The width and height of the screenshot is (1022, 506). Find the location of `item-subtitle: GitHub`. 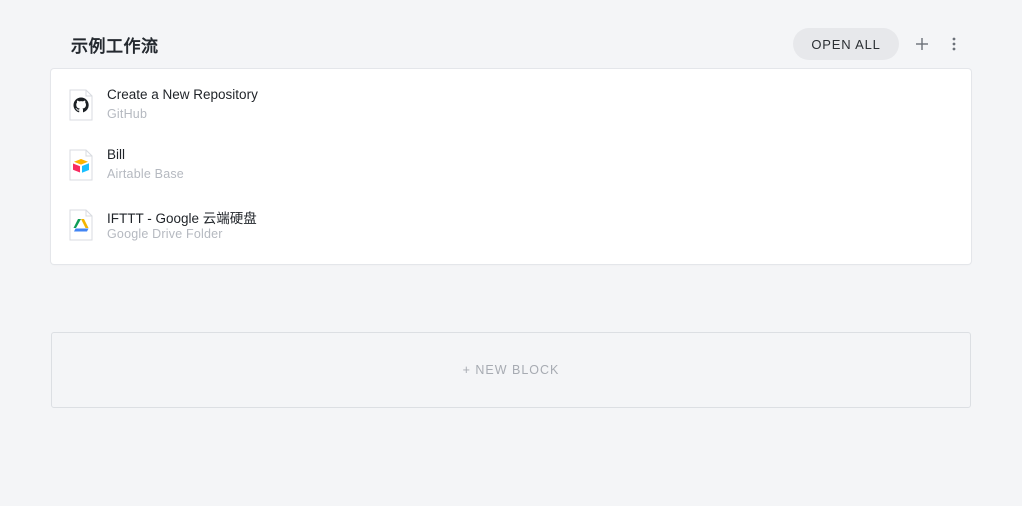

item-subtitle: GitHub is located at coordinates (127, 114).